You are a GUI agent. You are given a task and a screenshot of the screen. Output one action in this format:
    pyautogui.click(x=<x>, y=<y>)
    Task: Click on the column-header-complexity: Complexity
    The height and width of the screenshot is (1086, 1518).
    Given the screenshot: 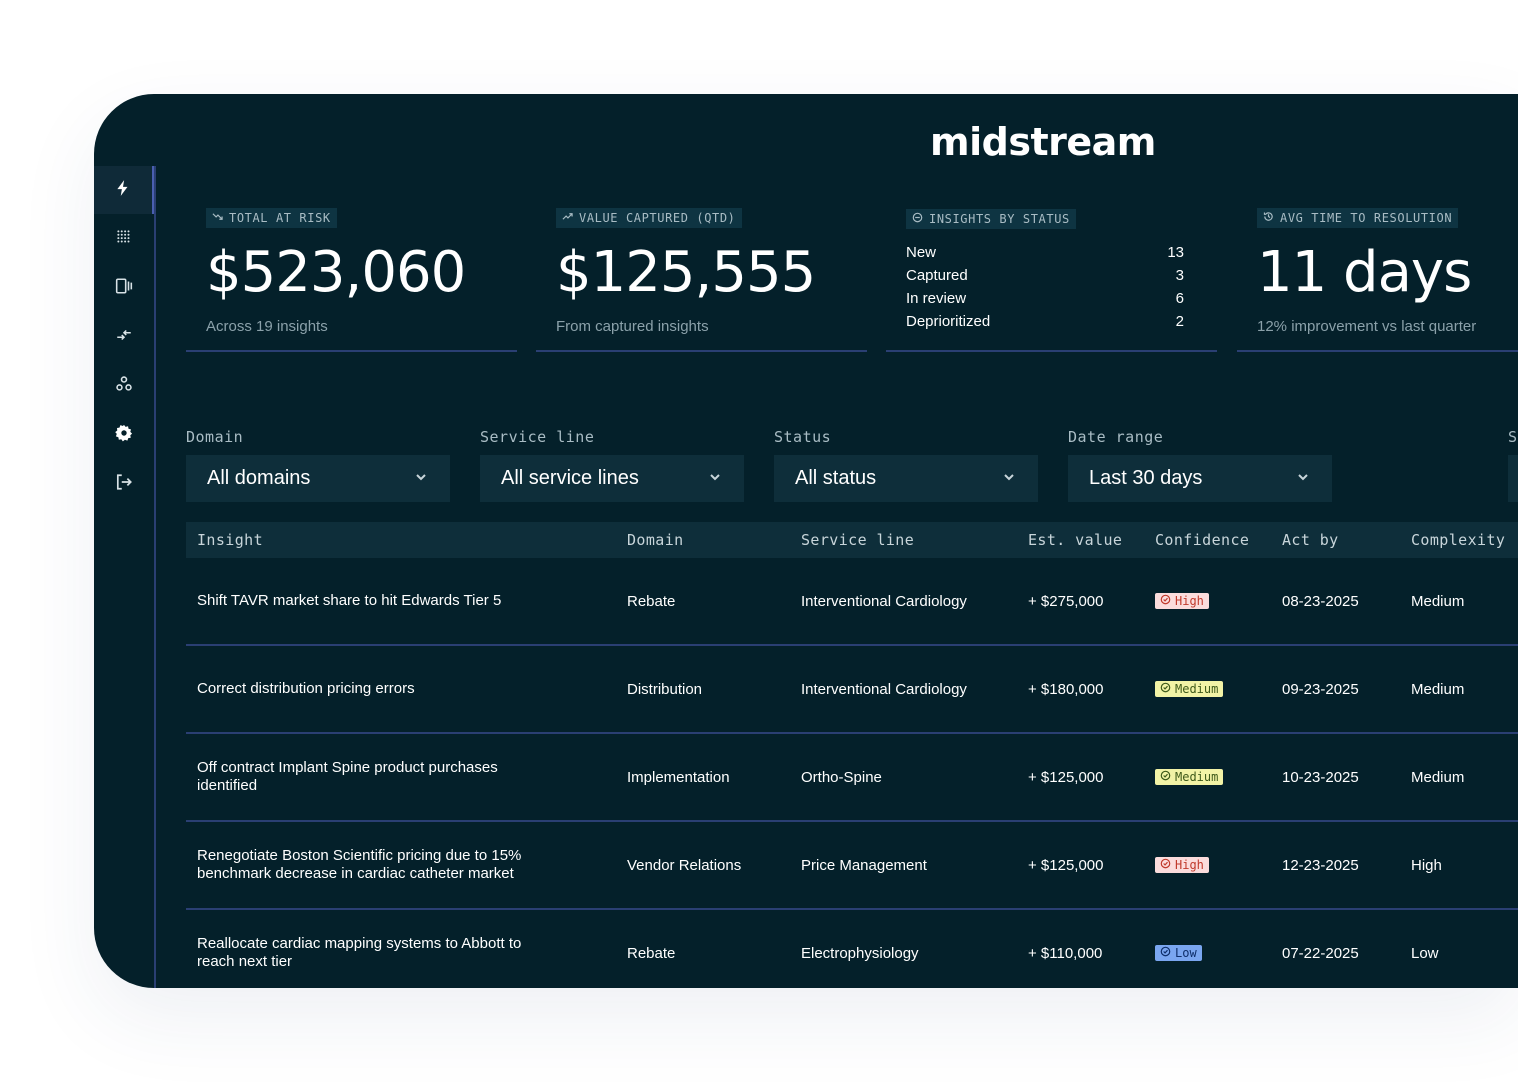 What is the action you would take?
    pyautogui.click(x=1458, y=540)
    